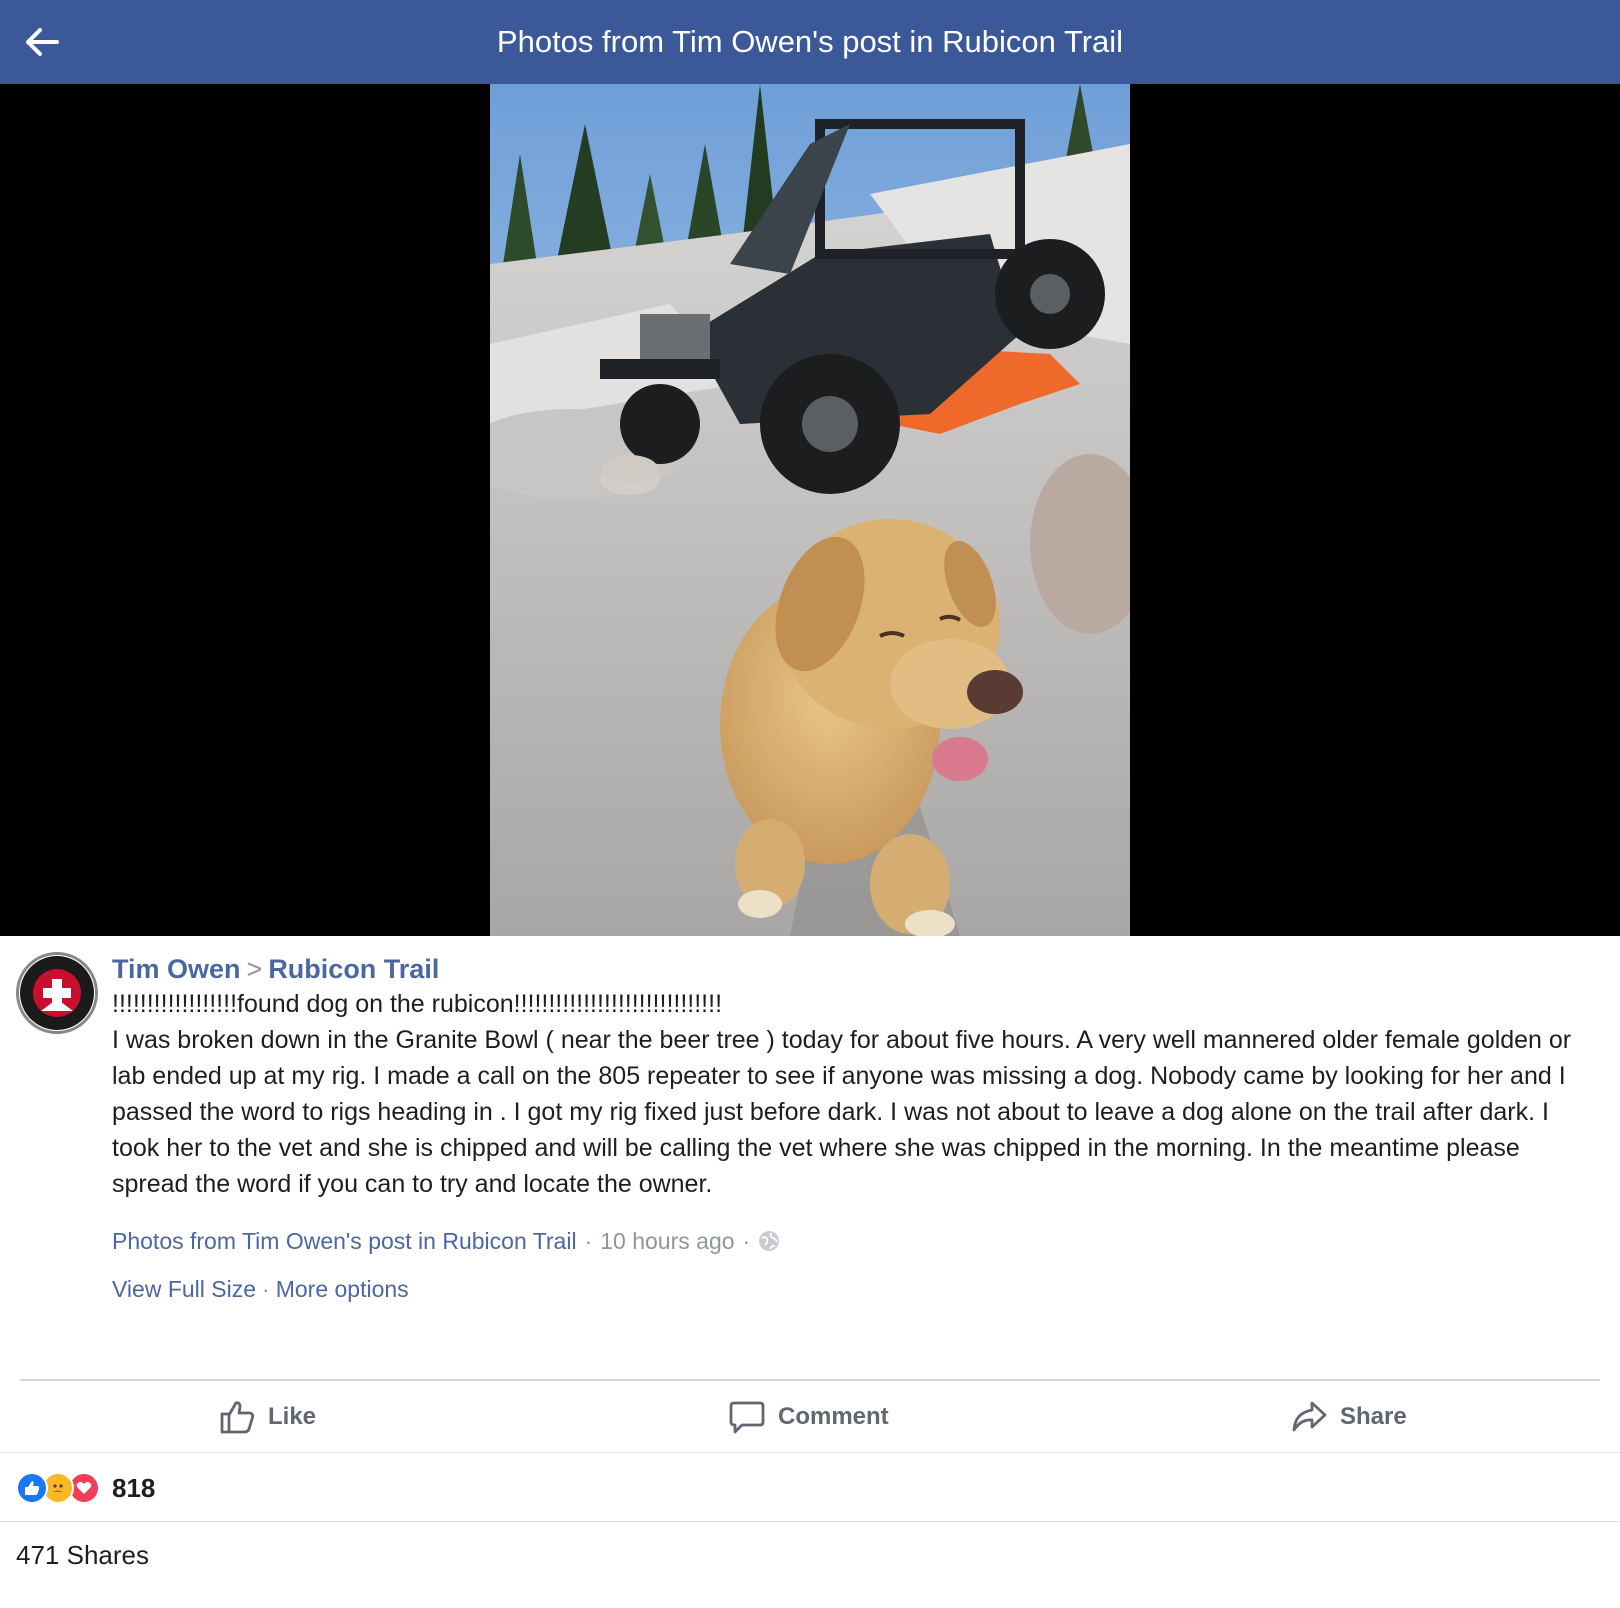 Image resolution: width=1620 pixels, height=1608 pixels. I want to click on reactions-summary: 818, so click(85, 1488).